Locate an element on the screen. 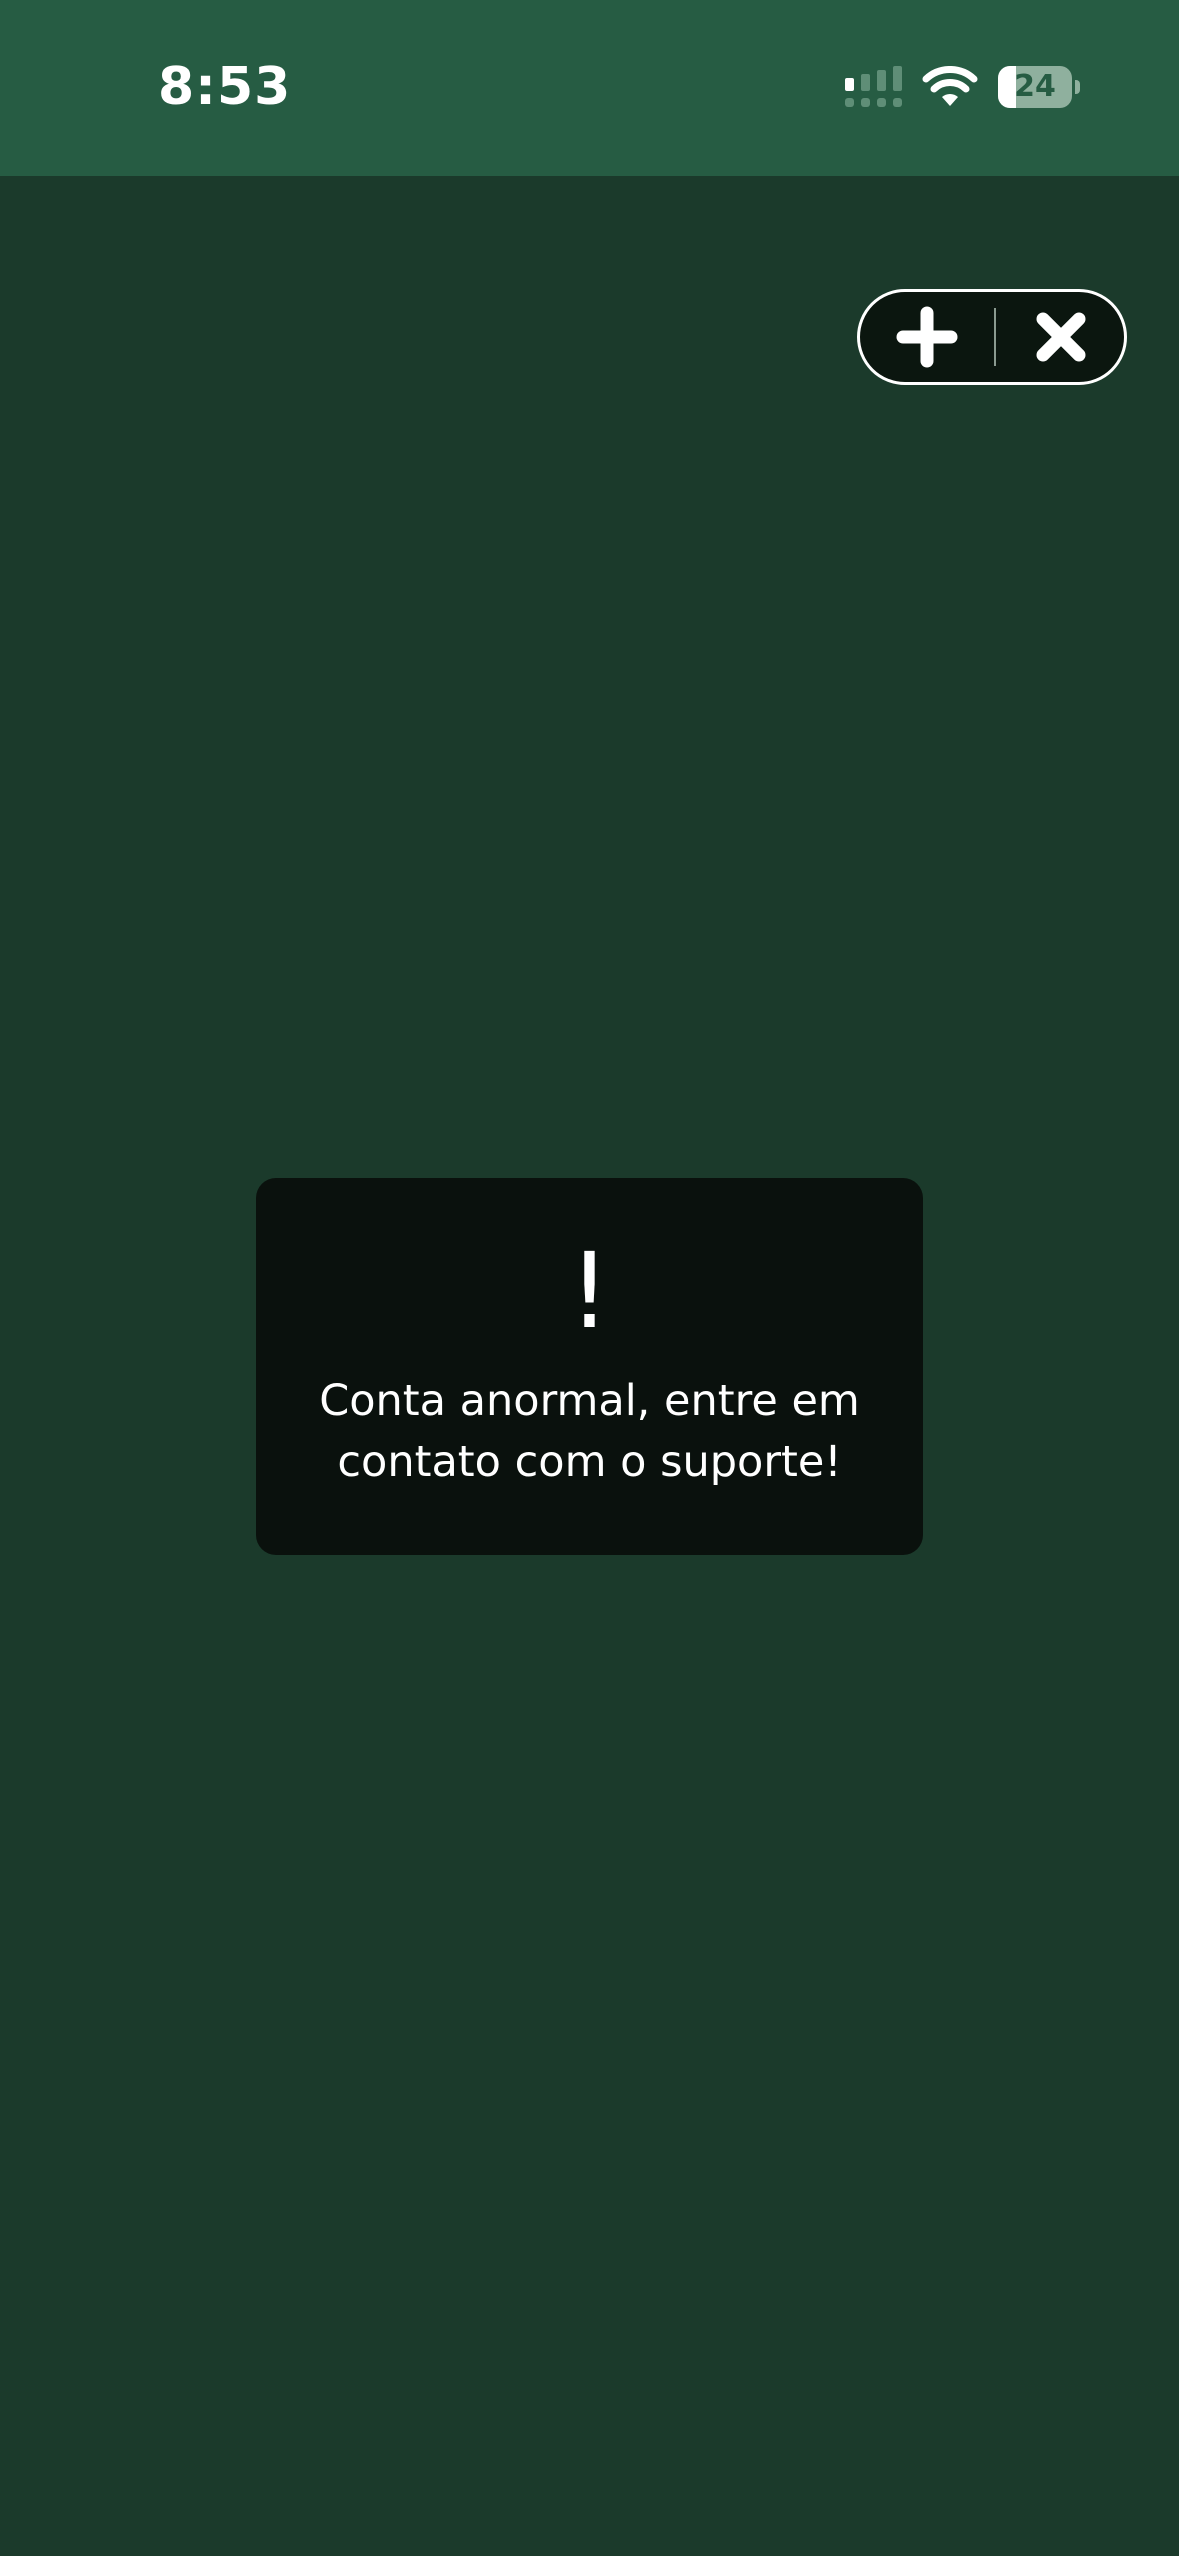  close-icon is located at coordinates (1061, 337).